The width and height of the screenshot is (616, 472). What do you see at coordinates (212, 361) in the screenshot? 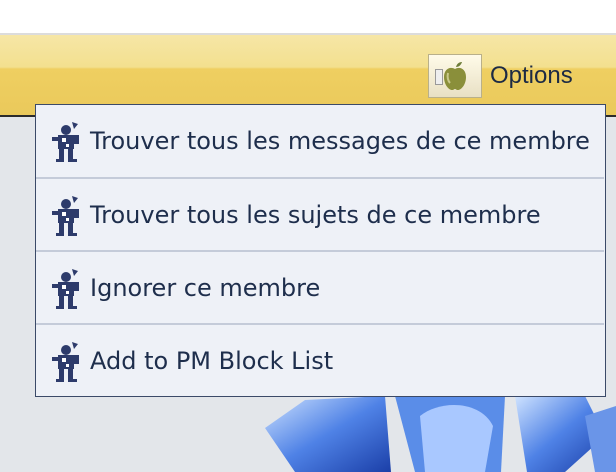
I see `menu-item-label: Add to PM Block List` at bounding box center [212, 361].